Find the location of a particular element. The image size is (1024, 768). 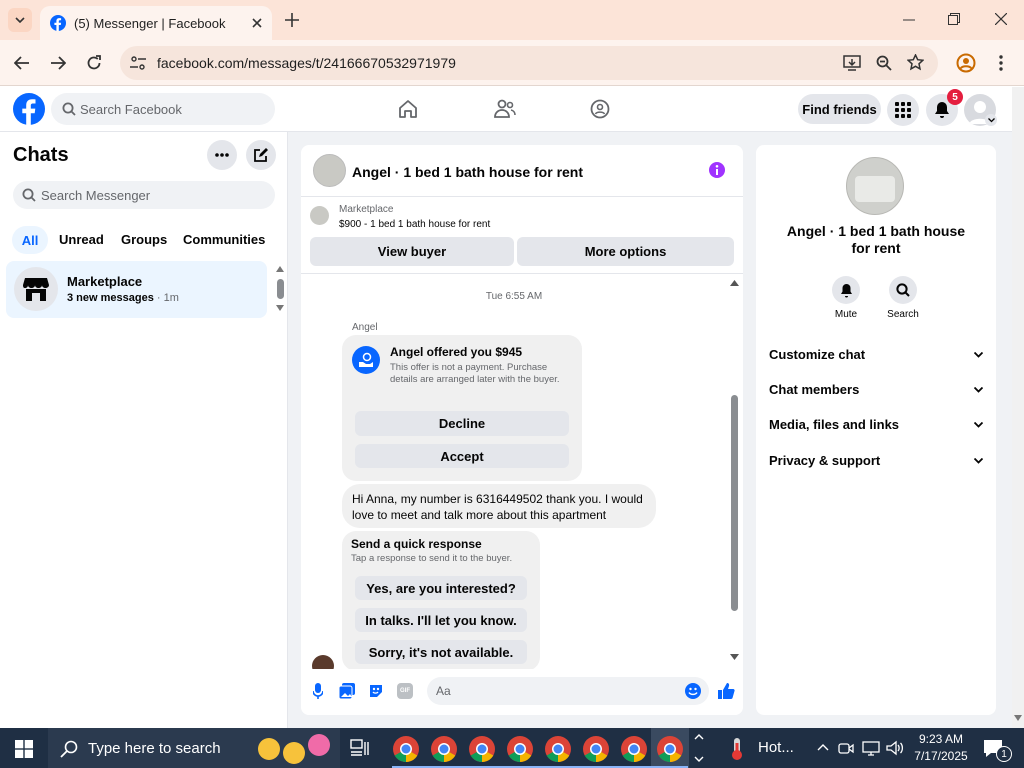

account-menu-chevron is located at coordinates (991, 120).